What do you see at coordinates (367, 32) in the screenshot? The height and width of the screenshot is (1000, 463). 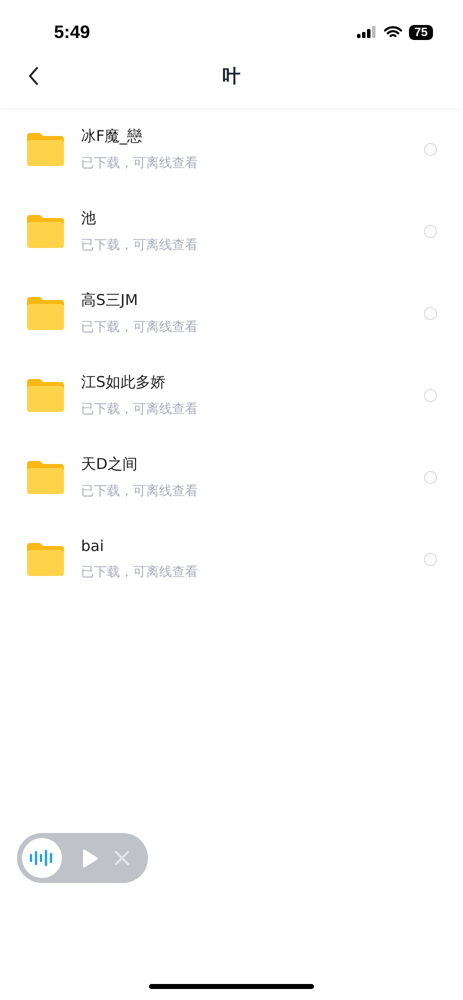 I see `signal-icon` at bounding box center [367, 32].